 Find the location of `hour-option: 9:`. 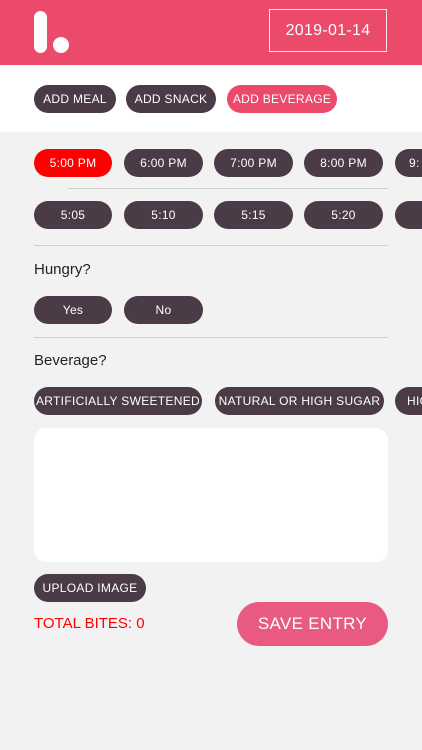

hour-option: 9: is located at coordinates (408, 163).